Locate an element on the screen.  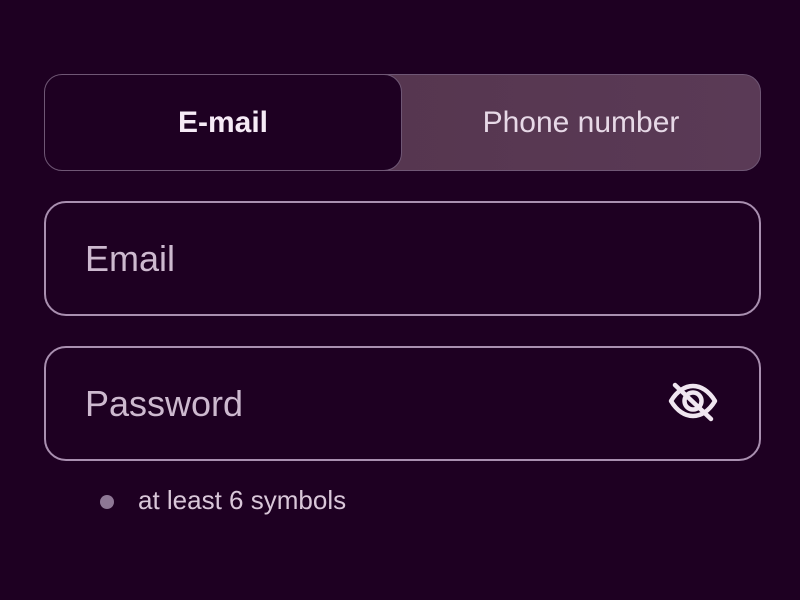
auth-method-toggle: E-mail Phone number is located at coordinates (402, 122).